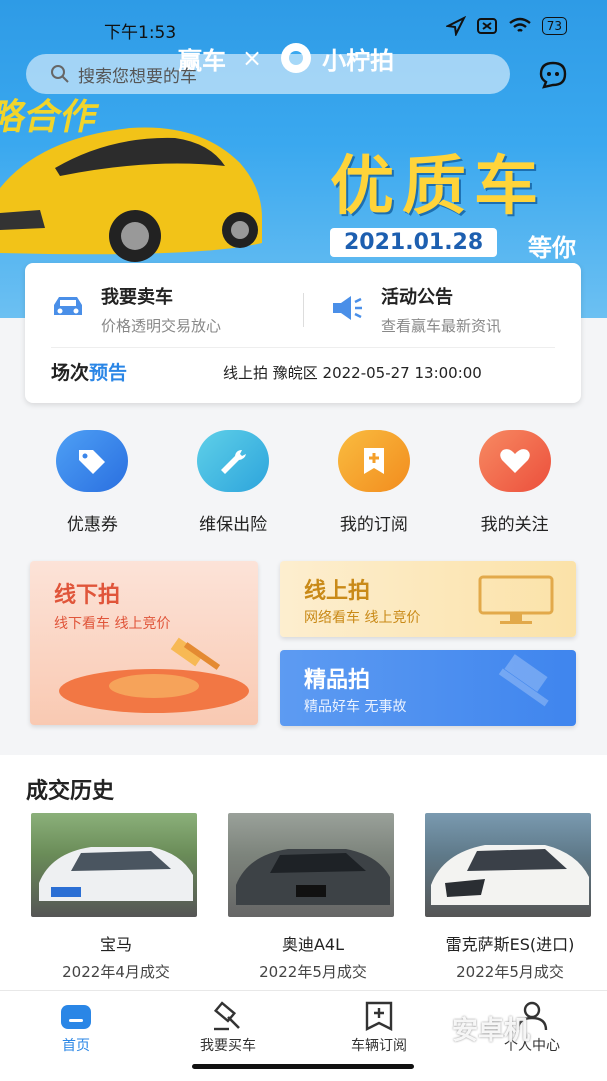 The height and width of the screenshot is (1081, 607). I want to click on history-car-item: 雷克萨斯ES(进口) 2022年5月成交, so click(510, 897).